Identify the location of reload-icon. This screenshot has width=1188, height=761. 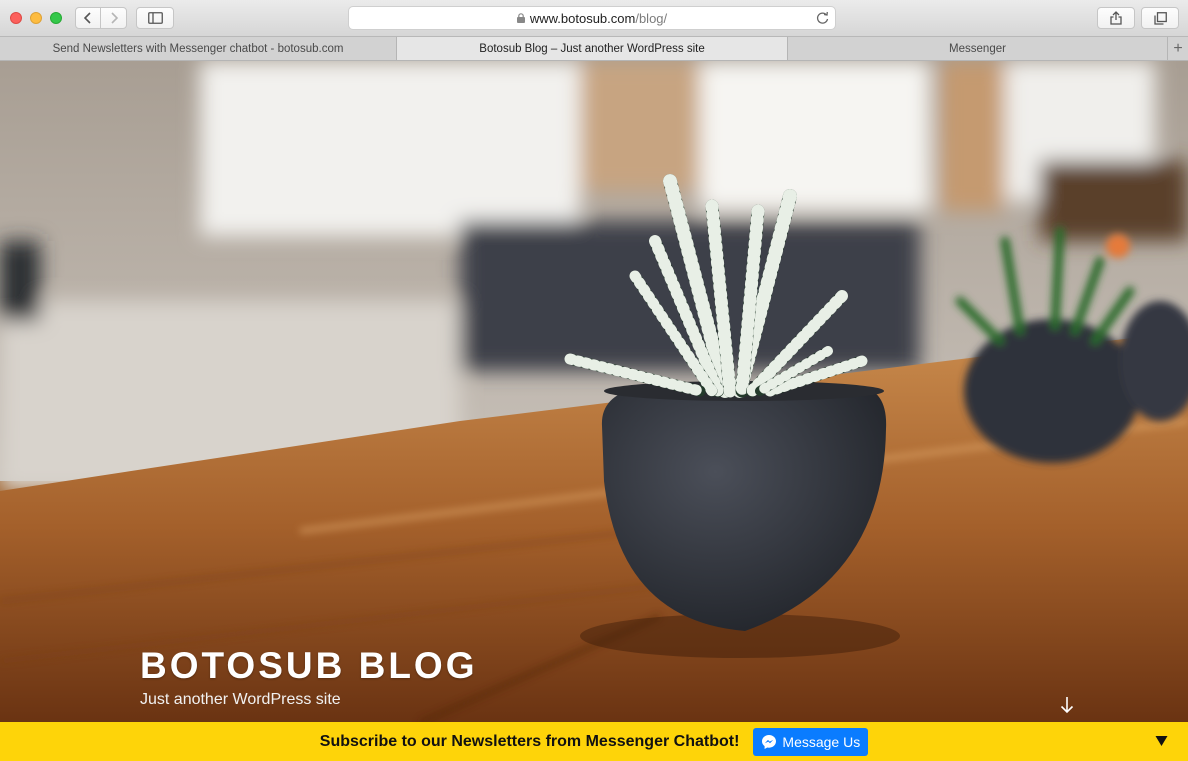
(822, 19).